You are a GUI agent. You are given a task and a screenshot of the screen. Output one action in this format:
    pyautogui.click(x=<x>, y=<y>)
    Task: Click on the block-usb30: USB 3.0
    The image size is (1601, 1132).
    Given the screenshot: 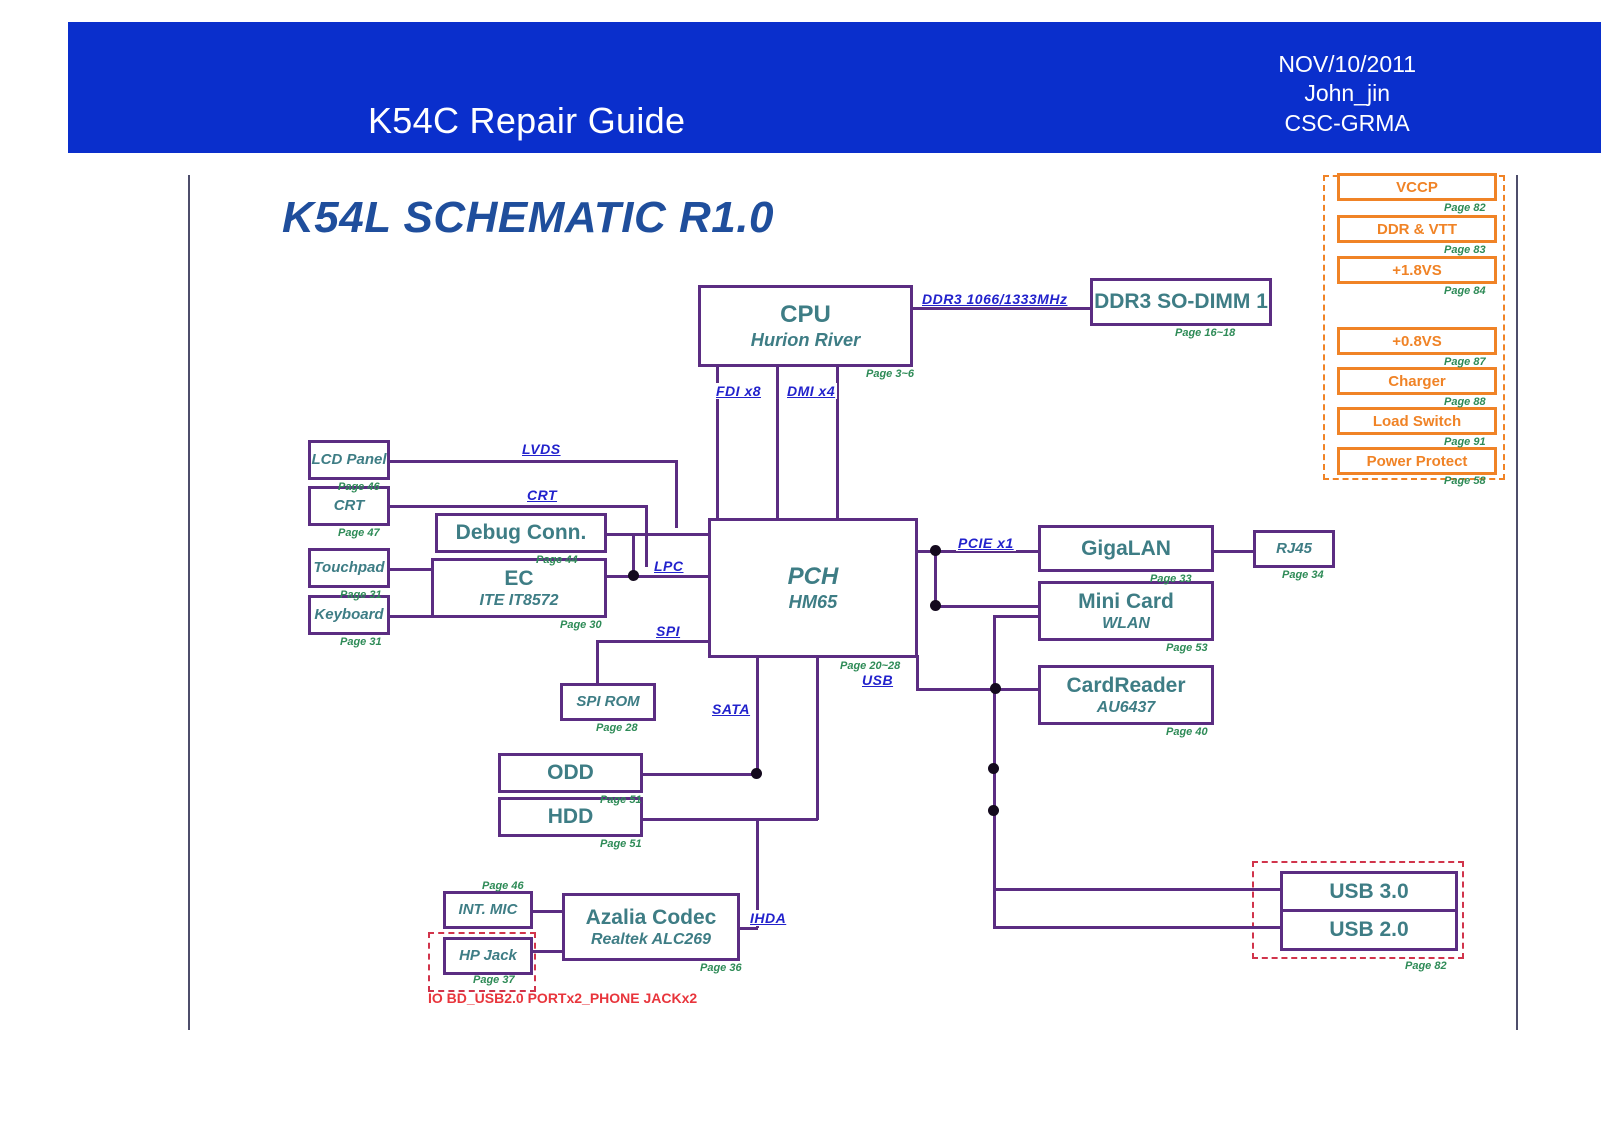 What is the action you would take?
    pyautogui.click(x=1369, y=892)
    